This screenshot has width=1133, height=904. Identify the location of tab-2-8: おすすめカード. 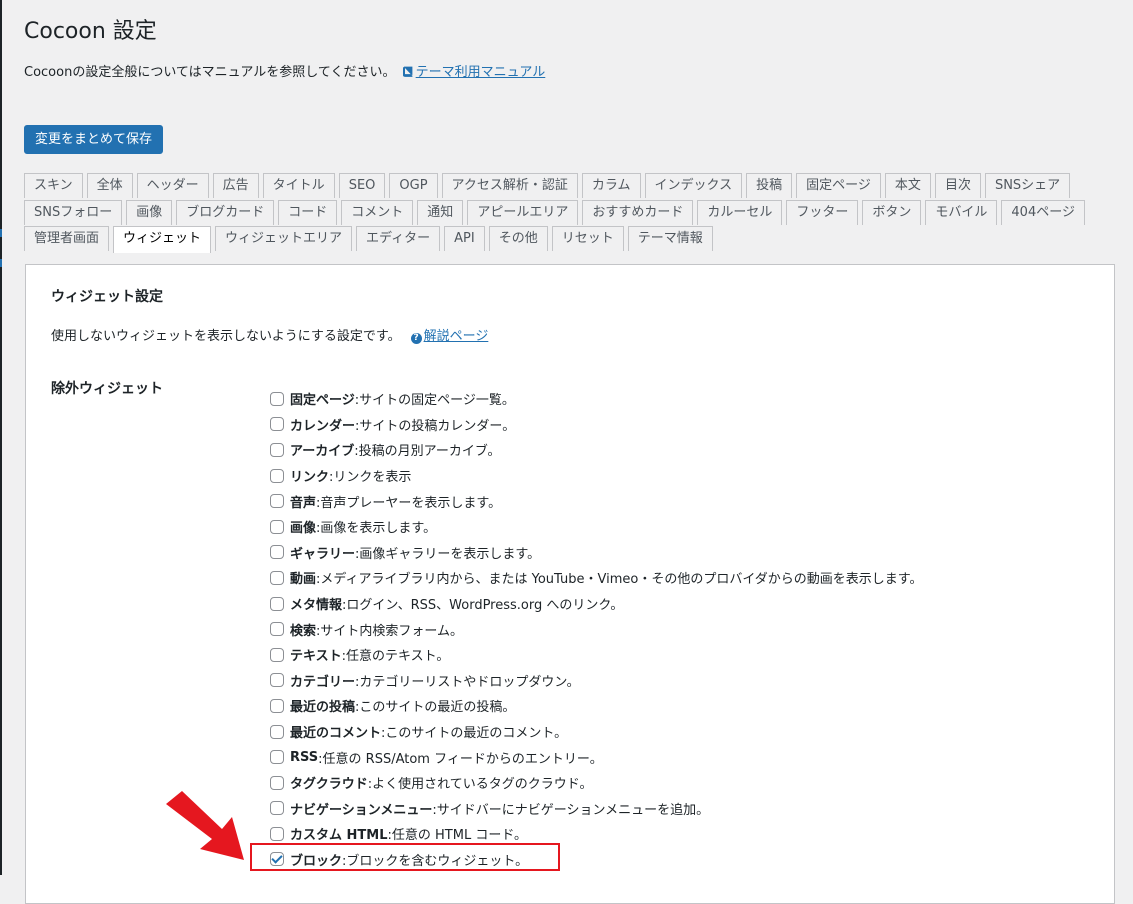
(638, 212).